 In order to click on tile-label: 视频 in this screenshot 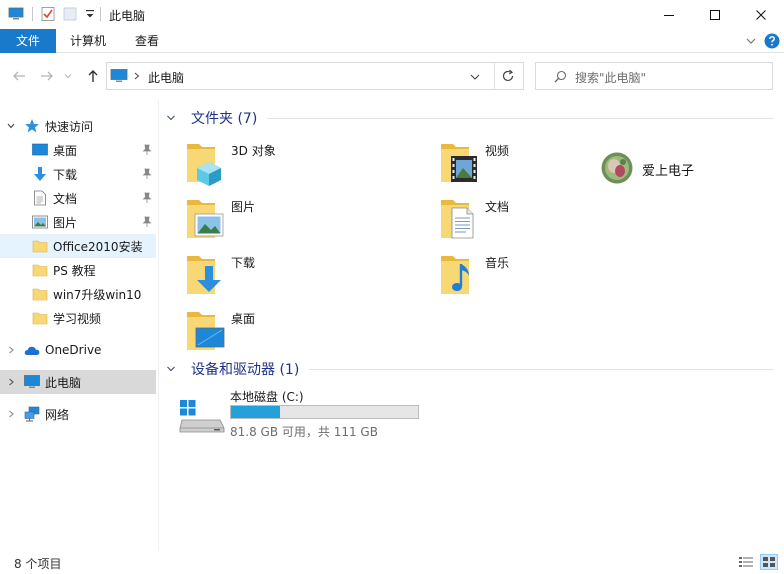, I will do `click(497, 151)`.